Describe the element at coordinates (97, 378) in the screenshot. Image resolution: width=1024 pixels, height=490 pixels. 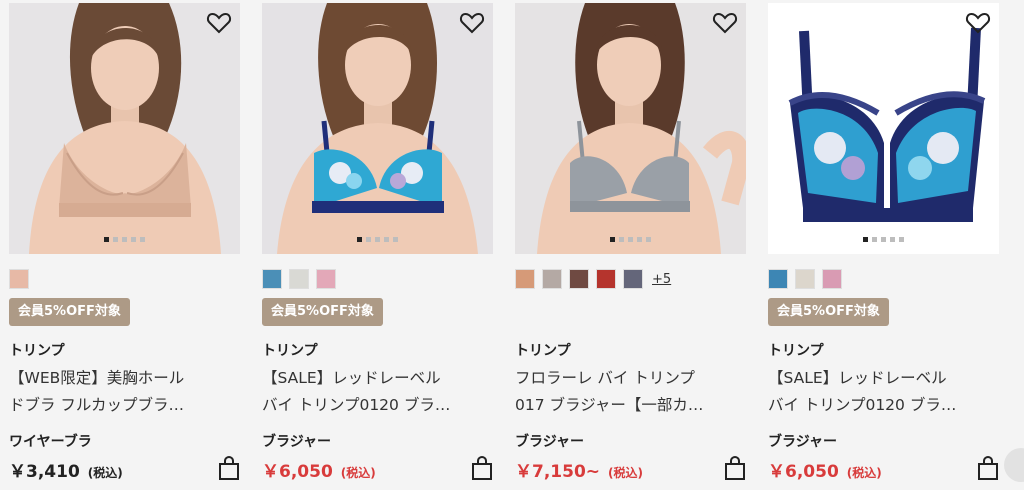
I see `product-name-line1: 【WEB限定】美胸ホール` at that location.